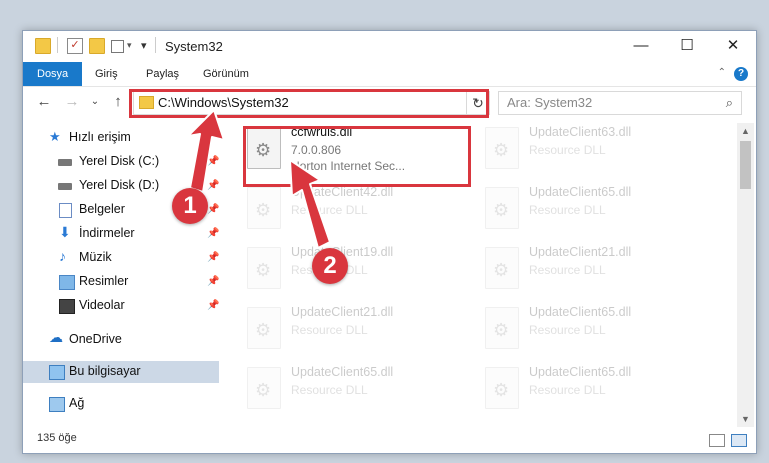  Describe the element at coordinates (259, 179) in the screenshot. I see `annotation-arrows` at that location.